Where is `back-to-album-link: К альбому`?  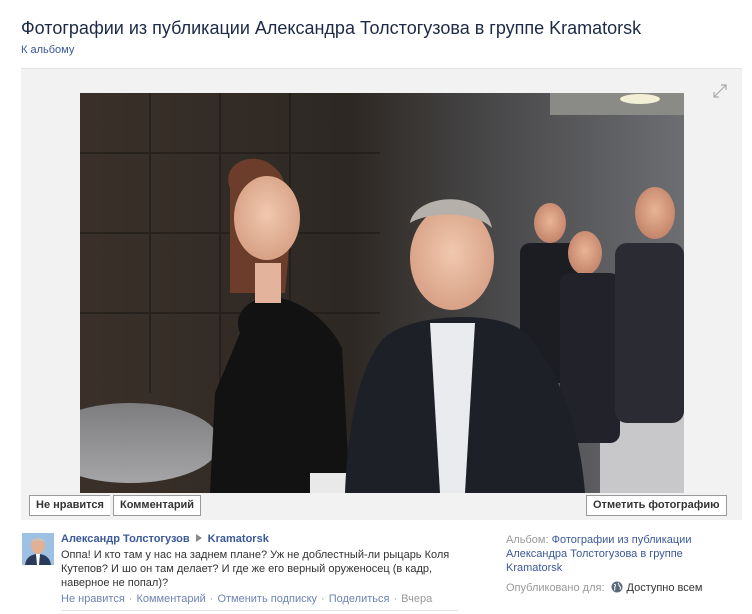 back-to-album-link: К альбому is located at coordinates (47, 50).